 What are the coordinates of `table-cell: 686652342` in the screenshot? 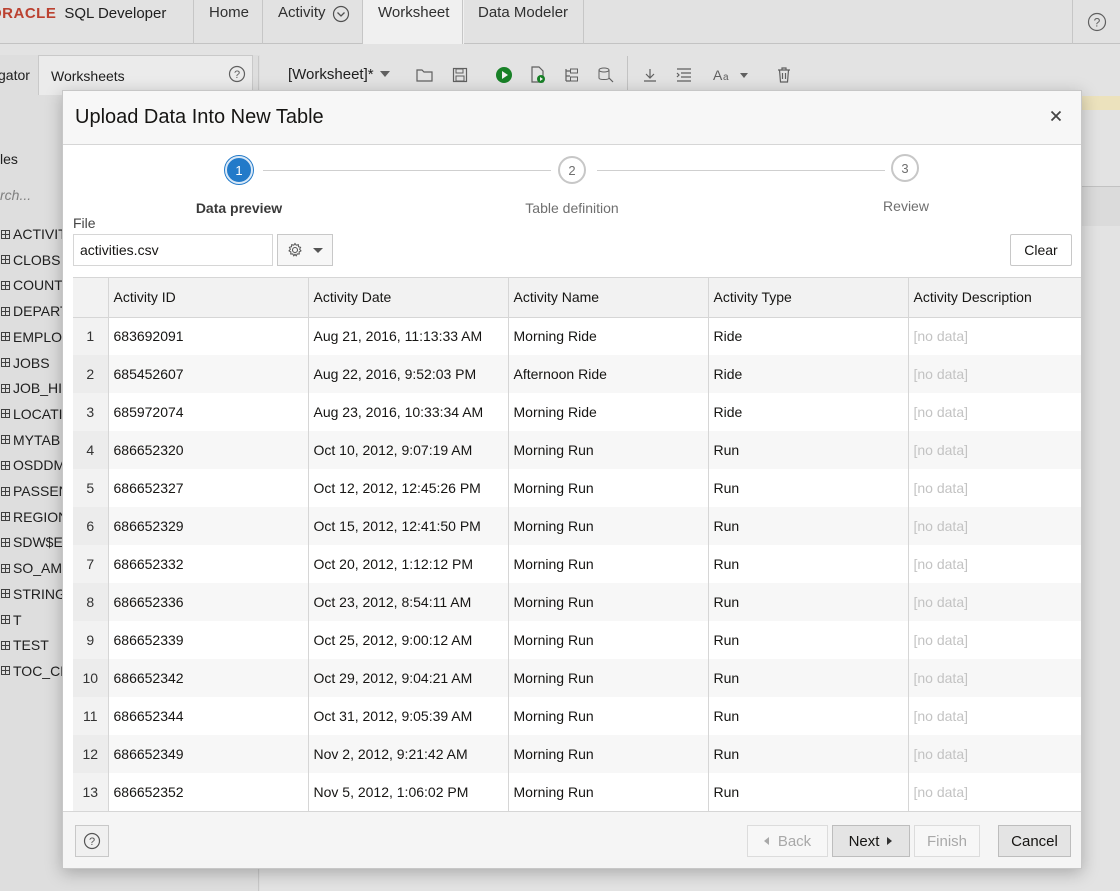 It's located at (208, 678).